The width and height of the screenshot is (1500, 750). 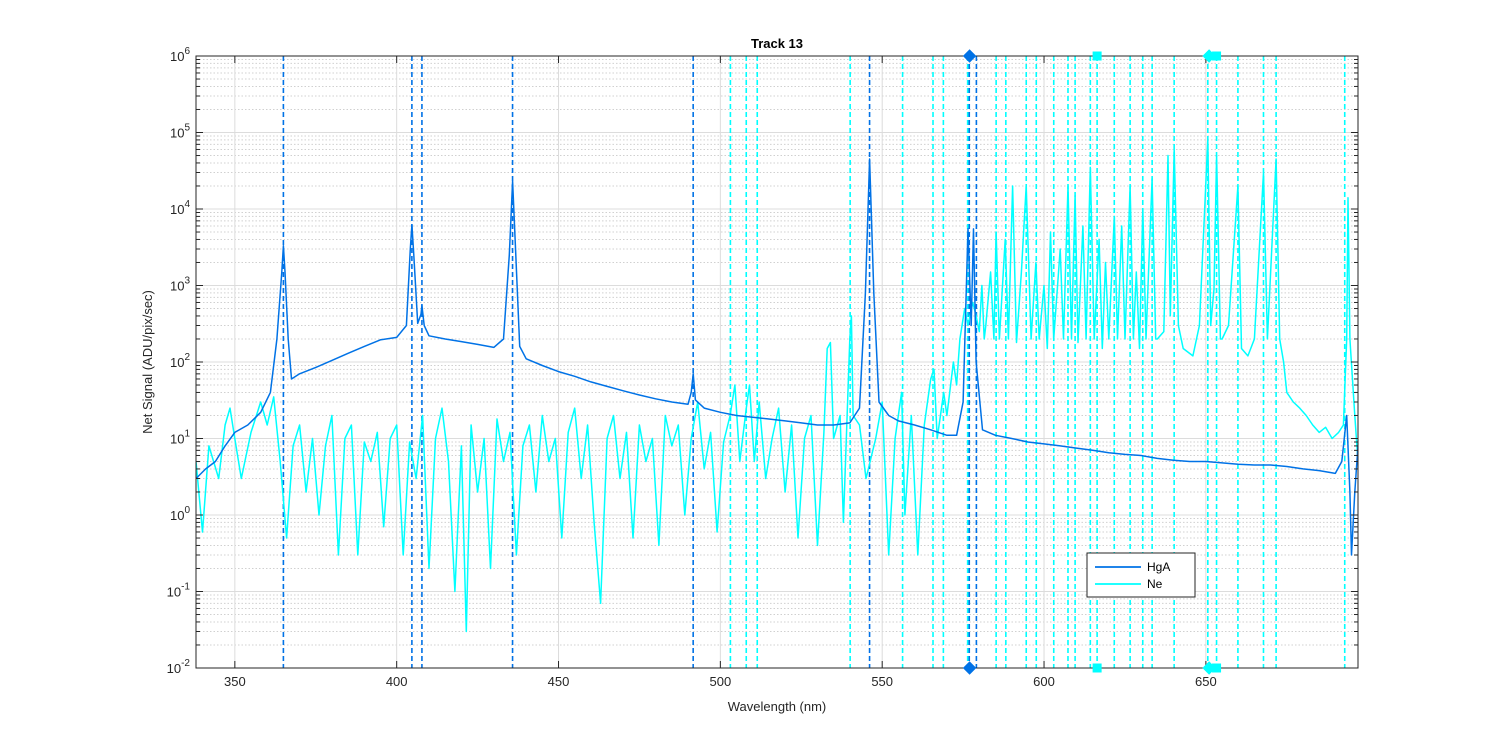 What do you see at coordinates (1155, 584) in the screenshot?
I see `legend-label: Ne` at bounding box center [1155, 584].